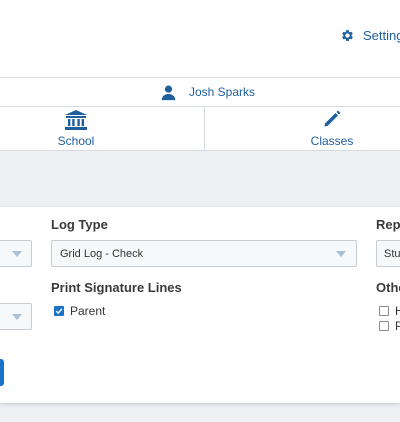 The image size is (400, 422). I want to click on parent-checkbox-label: Parent, so click(88, 311).